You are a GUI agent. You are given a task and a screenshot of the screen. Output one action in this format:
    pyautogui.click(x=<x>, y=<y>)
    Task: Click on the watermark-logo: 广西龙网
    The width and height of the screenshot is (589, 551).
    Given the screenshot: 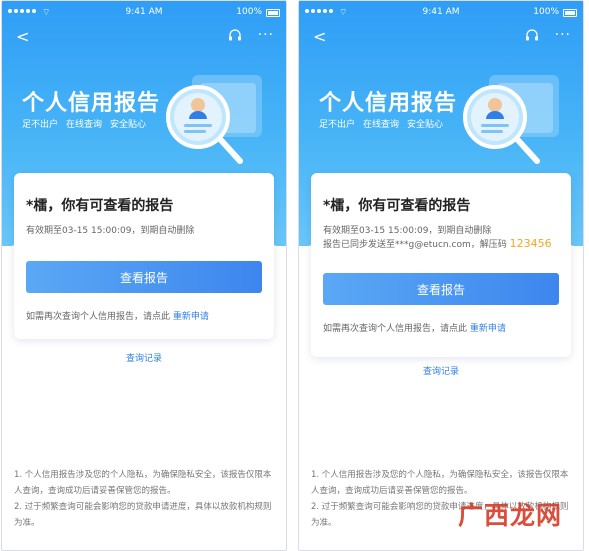 What is the action you would take?
    pyautogui.click(x=510, y=515)
    